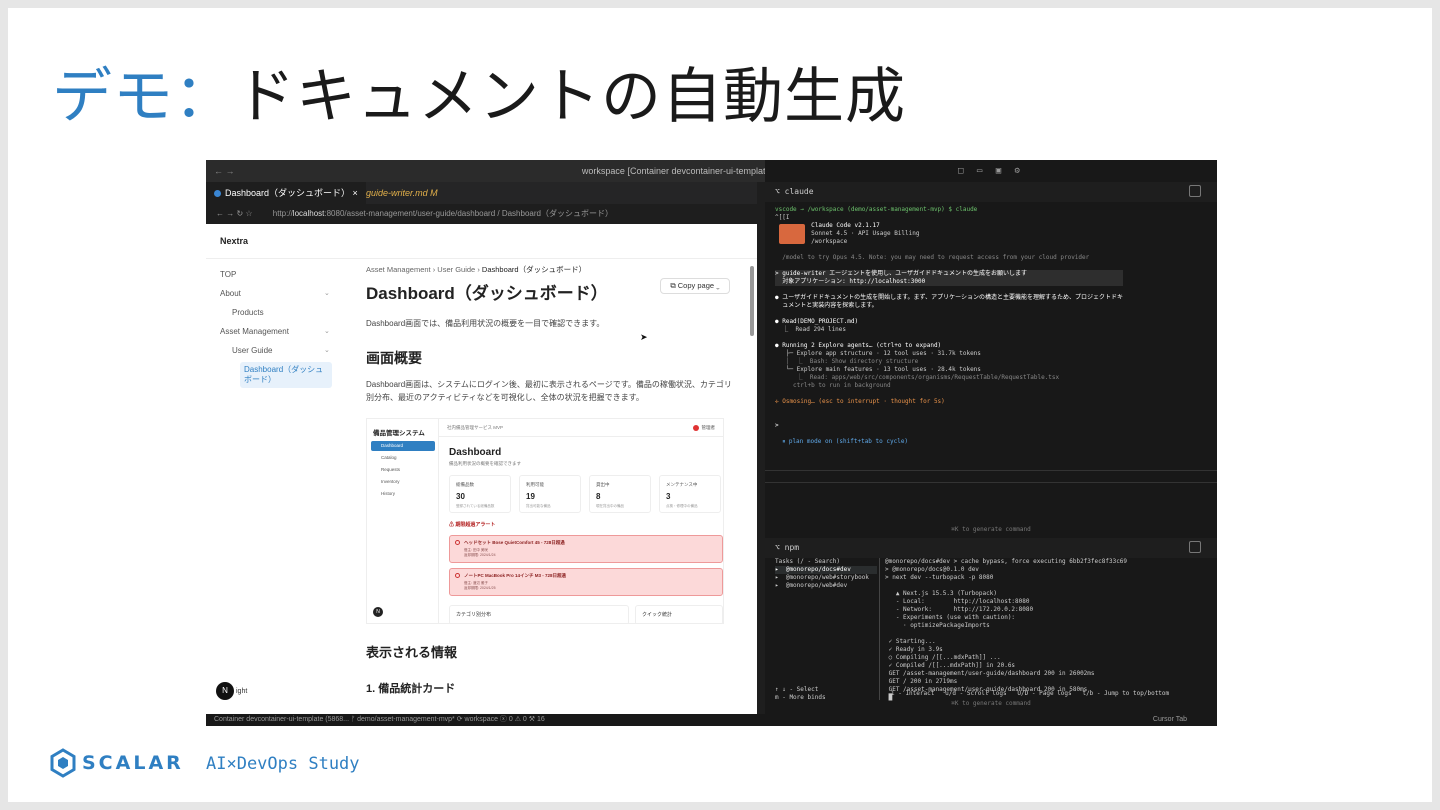  I want to click on stat-label: 利用可能, so click(535, 484).